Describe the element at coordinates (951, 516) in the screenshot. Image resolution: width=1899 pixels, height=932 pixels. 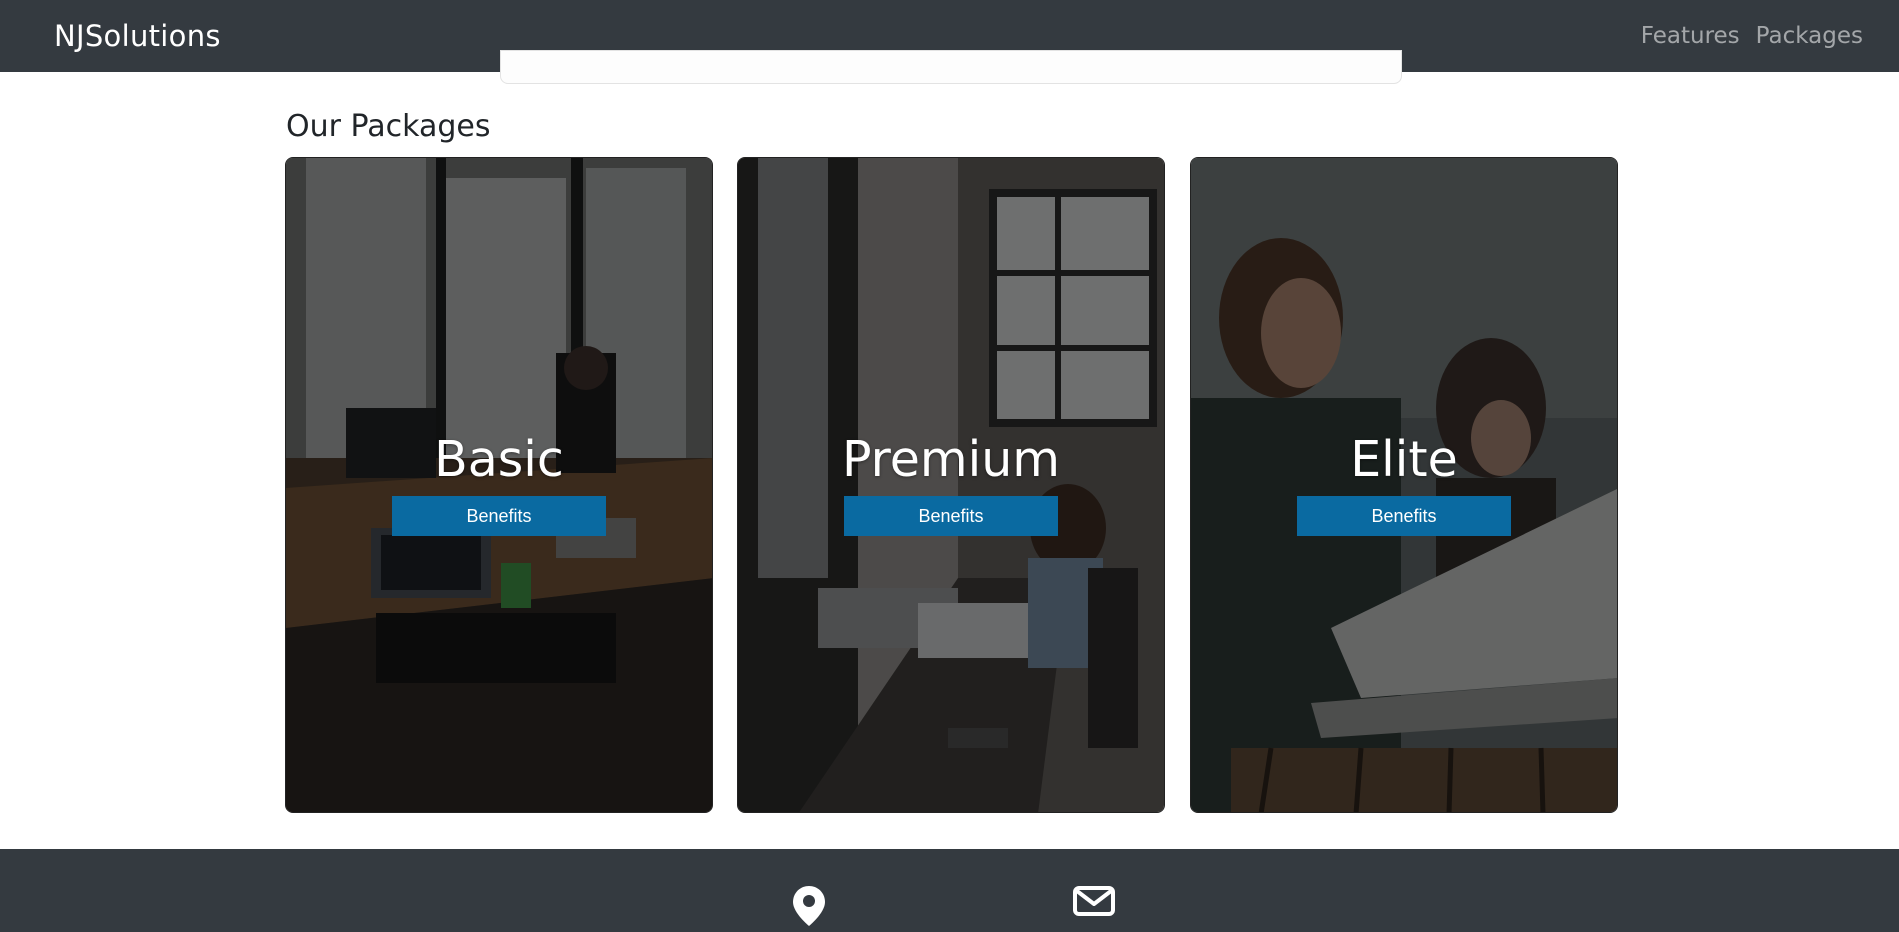
I see `benefits-button-premium: Benefits` at that location.